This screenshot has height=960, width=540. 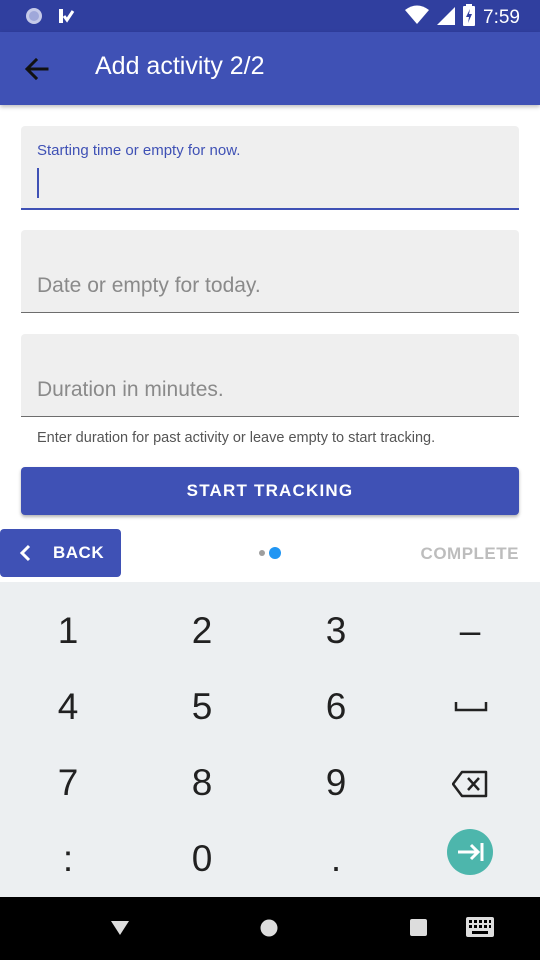 I want to click on keyboard-switch-icon, so click(x=480, y=929).